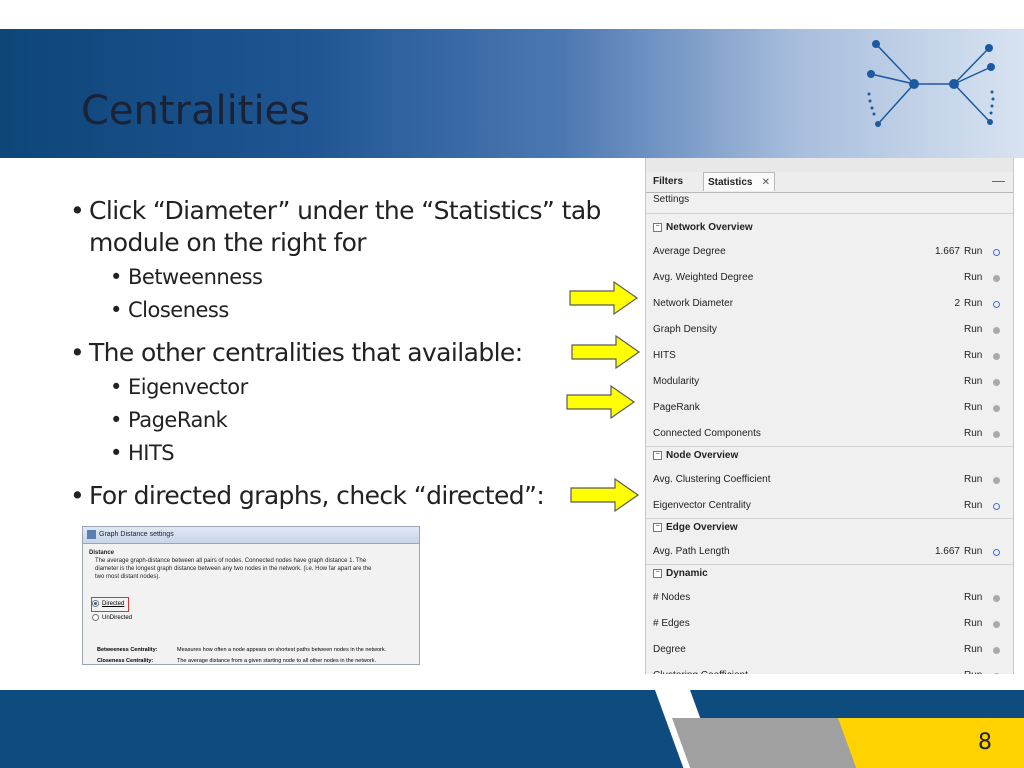 This screenshot has height=768, width=1024. What do you see at coordinates (196, 111) in the screenshot?
I see `slide-title: Centralities` at bounding box center [196, 111].